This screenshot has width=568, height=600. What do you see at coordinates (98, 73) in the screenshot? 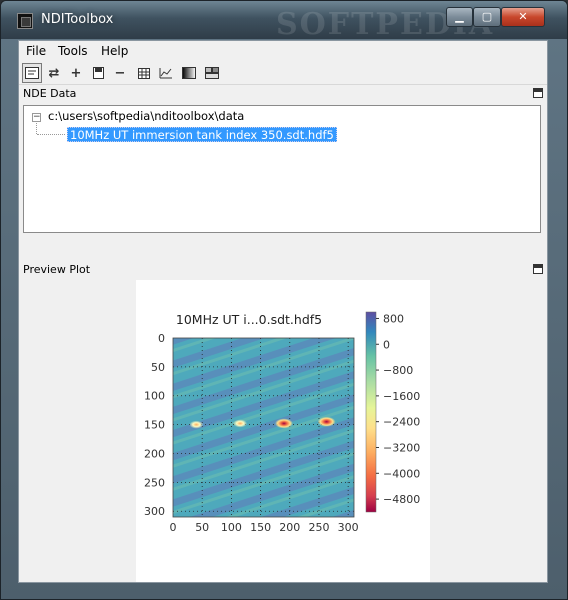
I see `save-icon` at bounding box center [98, 73].